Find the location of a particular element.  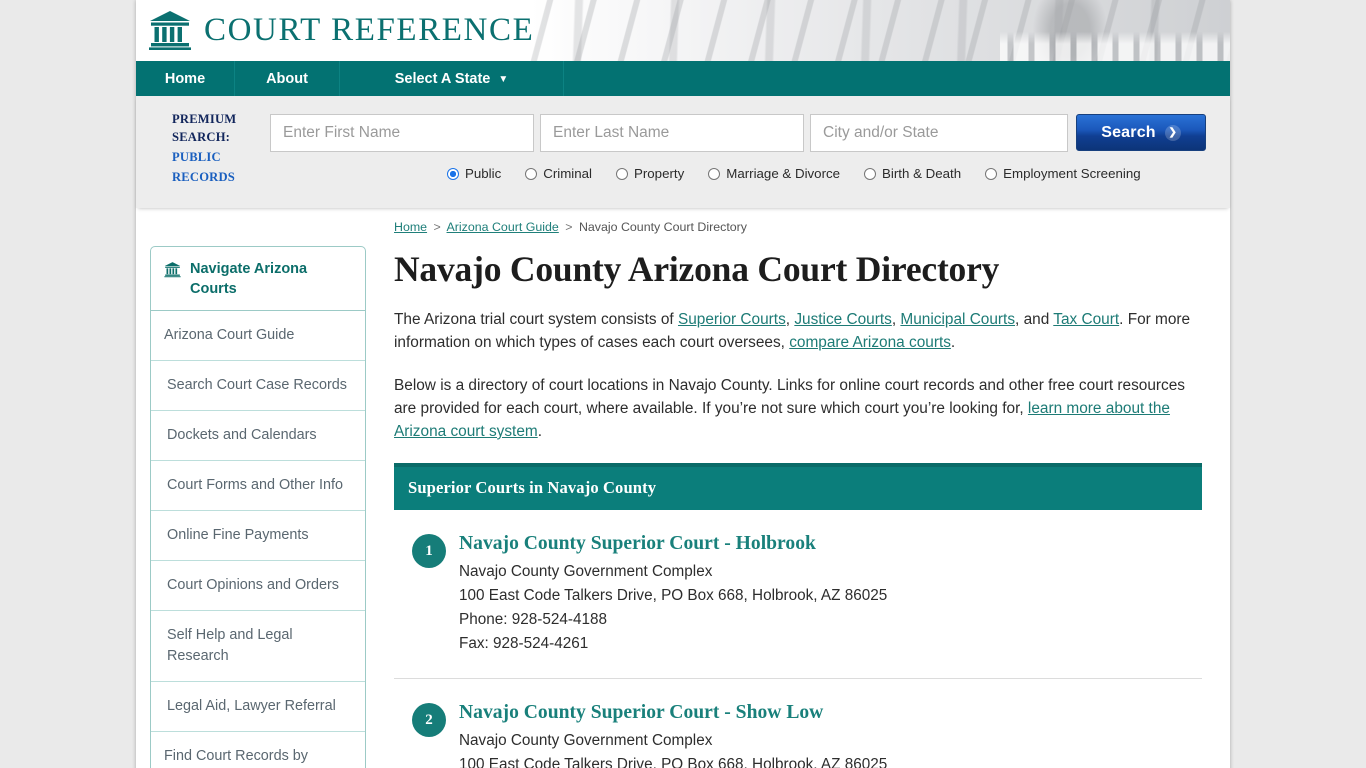

premium-label-line1: PREMIUM is located at coordinates (204, 119).